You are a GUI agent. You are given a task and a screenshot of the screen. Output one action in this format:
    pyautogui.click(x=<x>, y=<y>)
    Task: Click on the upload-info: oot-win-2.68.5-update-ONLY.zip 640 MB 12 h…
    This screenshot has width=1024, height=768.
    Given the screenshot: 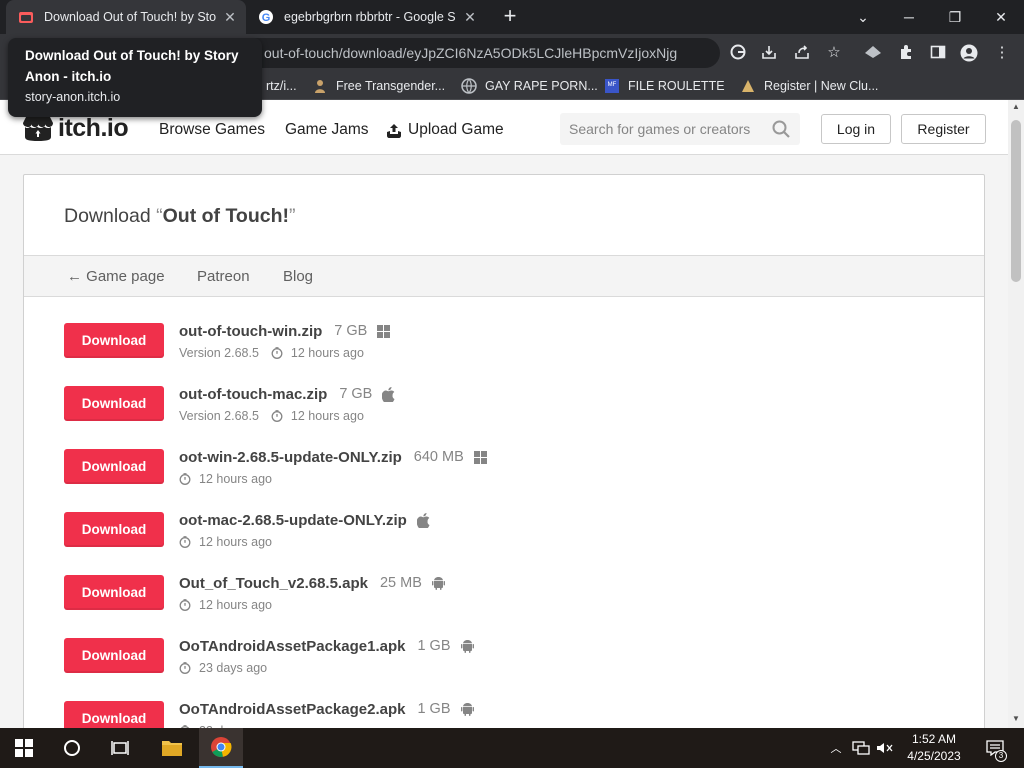 What is the action you would take?
    pyautogui.click(x=333, y=467)
    